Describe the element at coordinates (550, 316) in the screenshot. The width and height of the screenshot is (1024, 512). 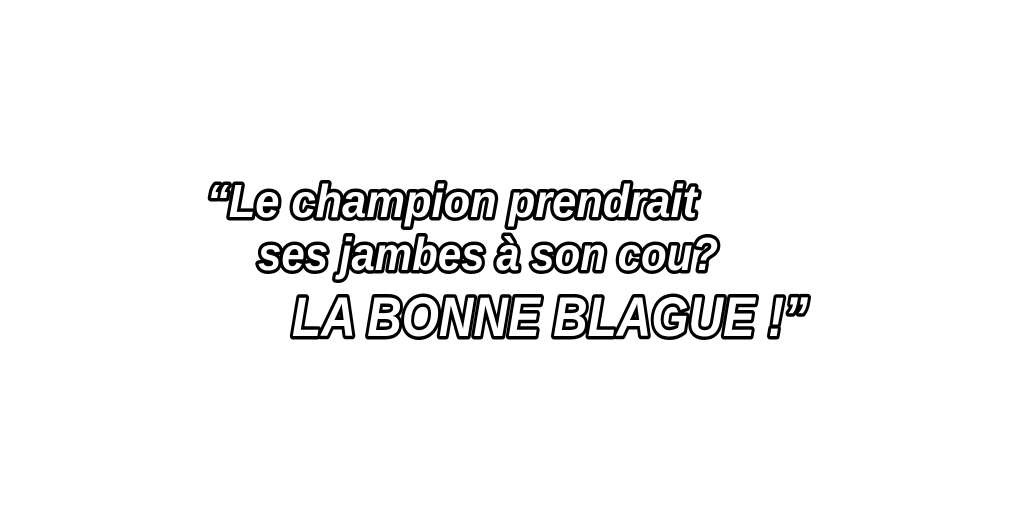
I see `quote-line-3: LA BONNE BLAGUE !”` at that location.